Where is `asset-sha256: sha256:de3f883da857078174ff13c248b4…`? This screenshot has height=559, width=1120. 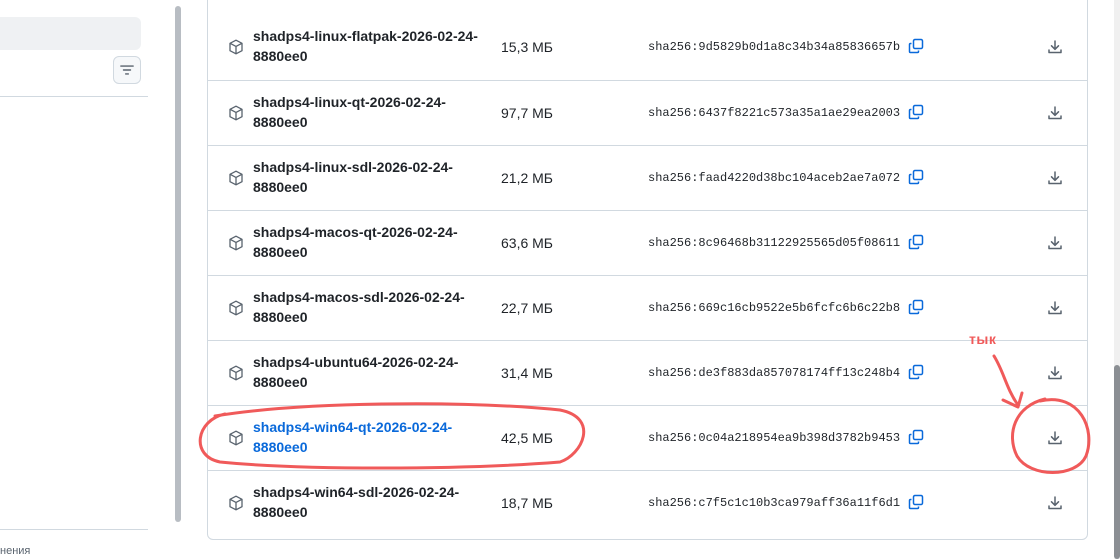
asset-sha256: sha256:de3f883da857078174ff13c248b4… is located at coordinates (774, 373).